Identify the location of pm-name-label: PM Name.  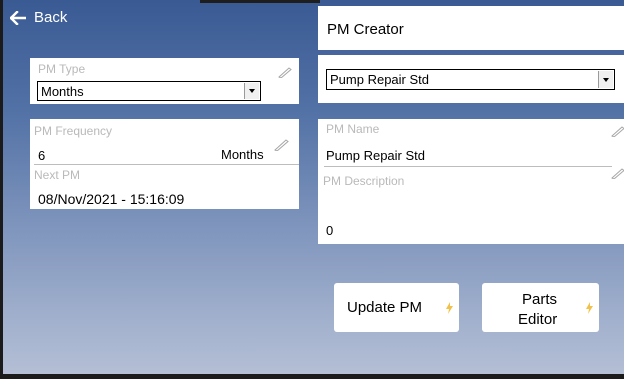
(353, 129).